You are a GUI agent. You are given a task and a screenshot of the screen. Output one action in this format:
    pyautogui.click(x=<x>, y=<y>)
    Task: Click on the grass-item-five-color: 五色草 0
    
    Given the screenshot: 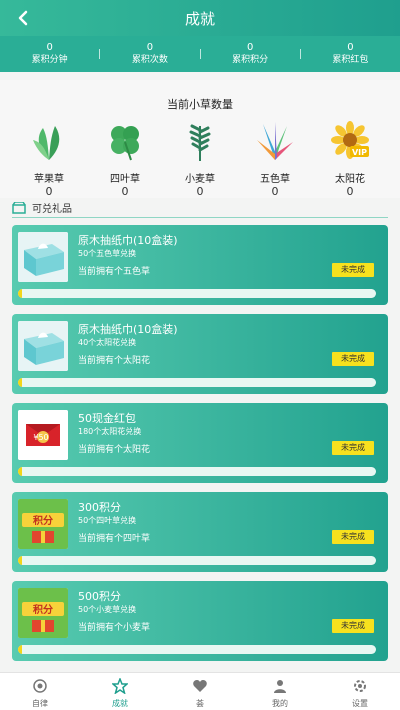 What is the action you would take?
    pyautogui.click(x=275, y=159)
    